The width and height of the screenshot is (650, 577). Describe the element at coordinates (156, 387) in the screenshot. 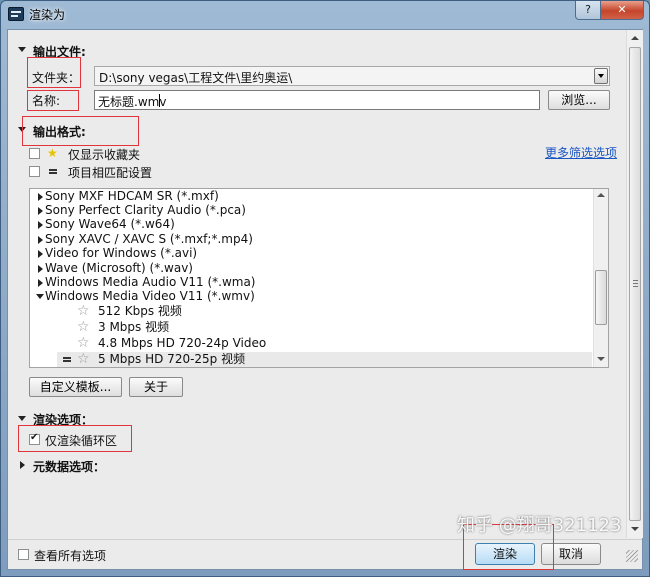

I see `about-button: 关于` at that location.